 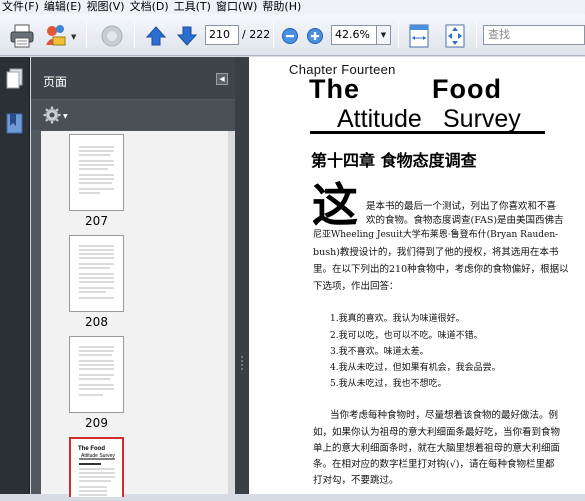 I want to click on fit-width-button, so click(x=419, y=38).